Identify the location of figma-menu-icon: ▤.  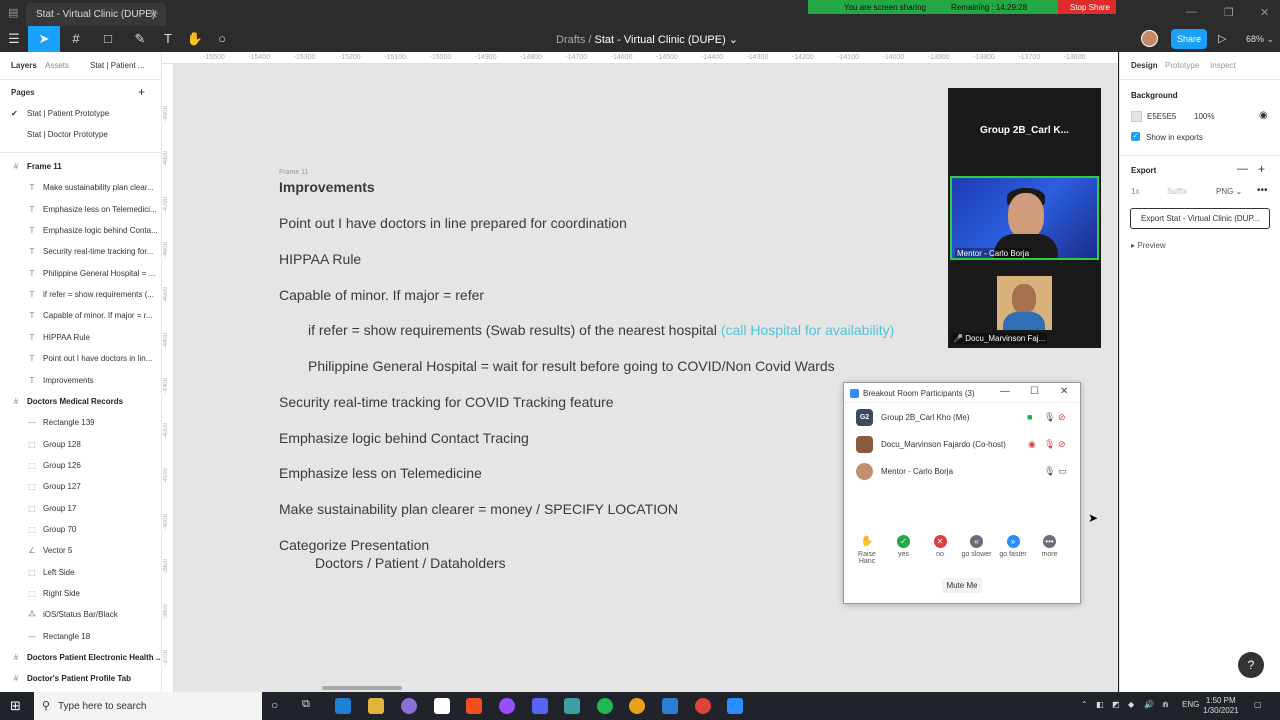
(13, 12).